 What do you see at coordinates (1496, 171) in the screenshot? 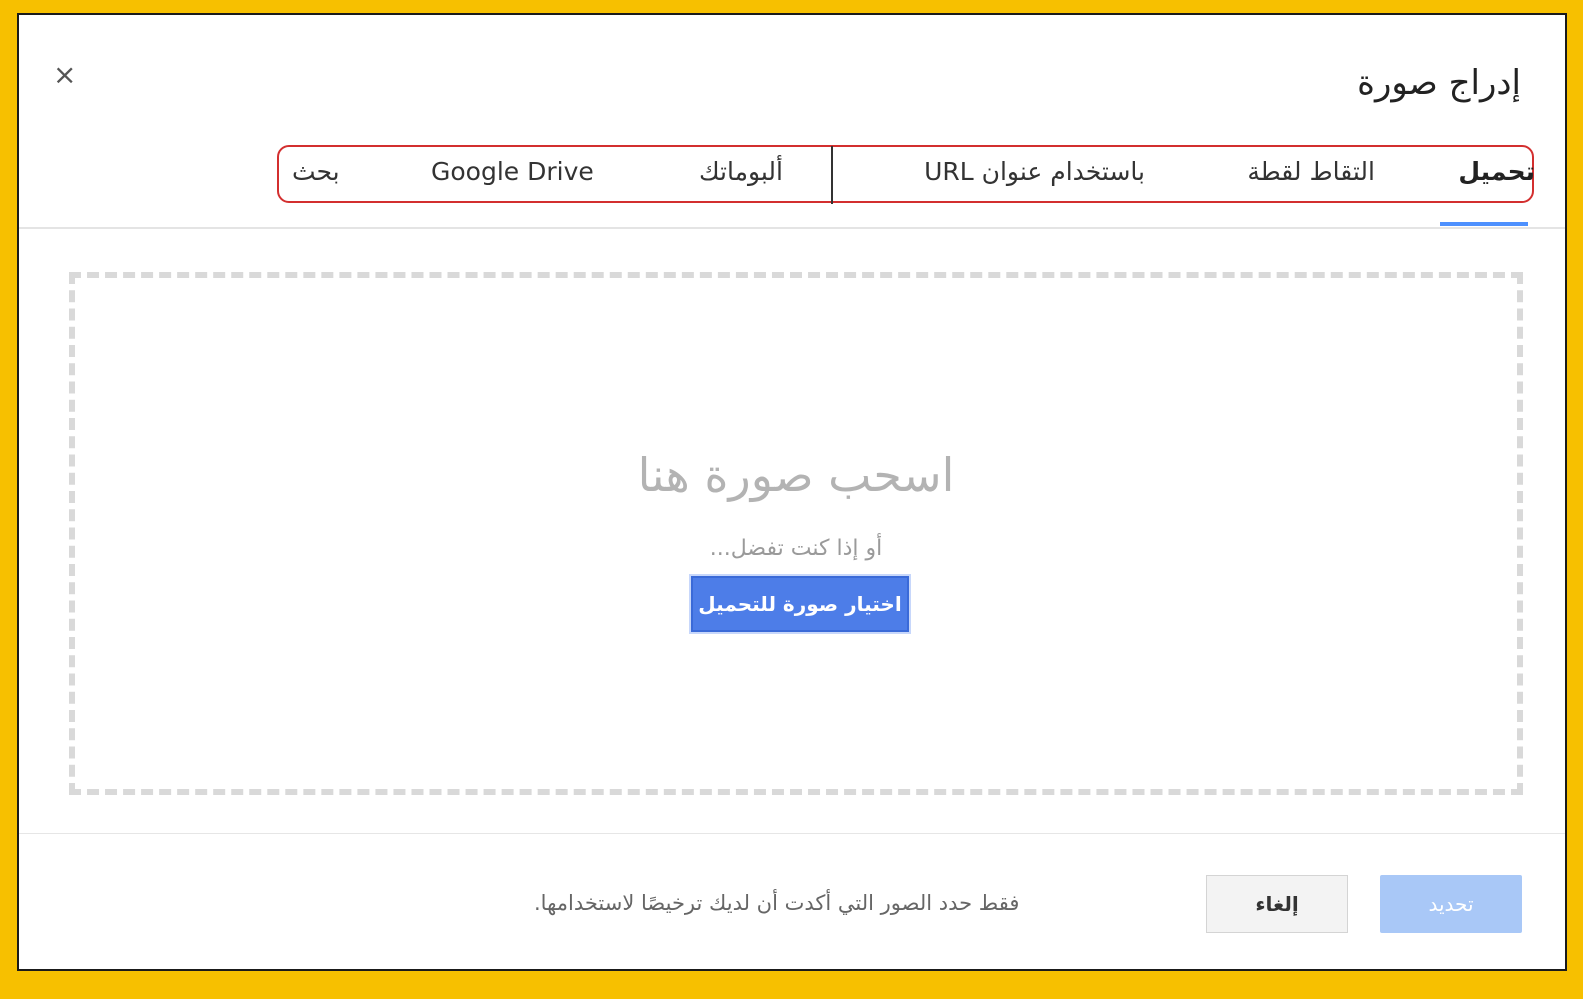
I see `tab-upload: تحميل` at bounding box center [1496, 171].